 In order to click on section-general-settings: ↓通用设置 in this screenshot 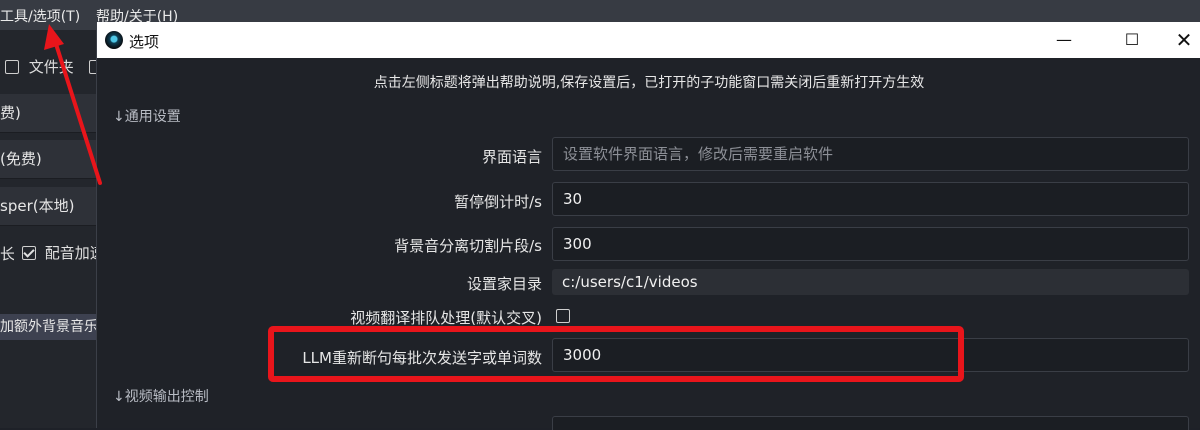, I will do `click(147, 116)`.